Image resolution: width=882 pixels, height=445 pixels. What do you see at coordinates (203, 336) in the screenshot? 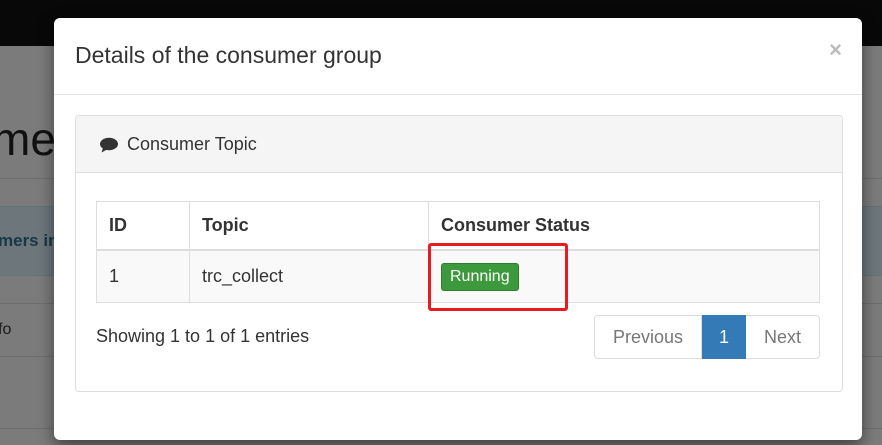
I see `table-info: Showing 1 to 1 of 1 entries` at bounding box center [203, 336].